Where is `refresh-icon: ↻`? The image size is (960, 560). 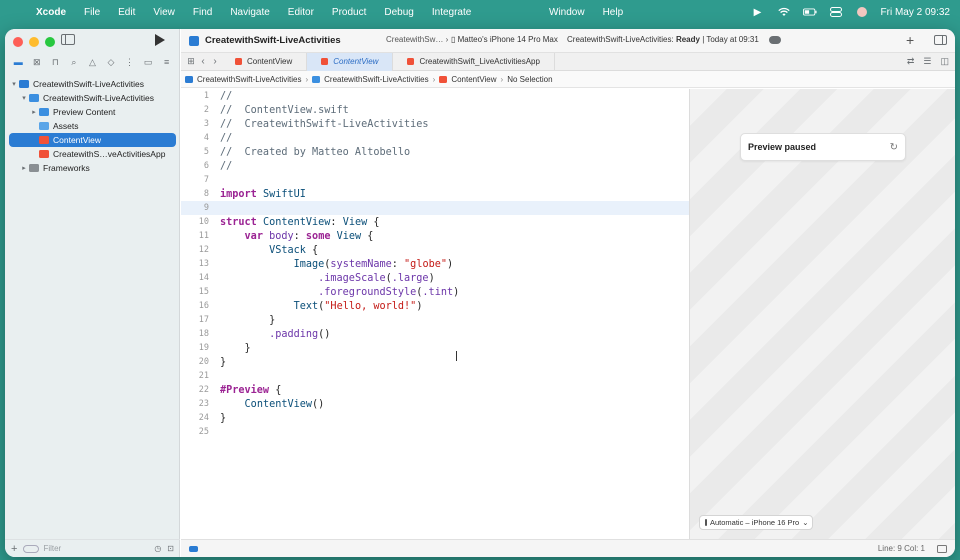 refresh-icon: ↻ is located at coordinates (894, 147).